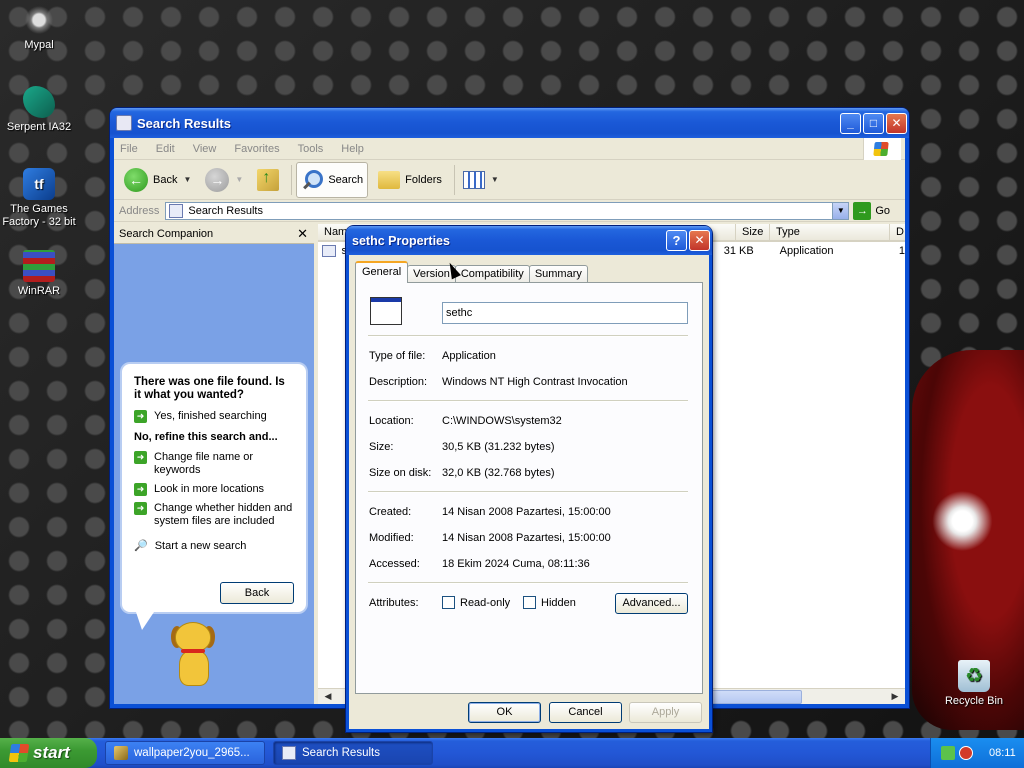 This screenshot has width=1024, height=768. I want to click on dog-body, so click(194, 668).